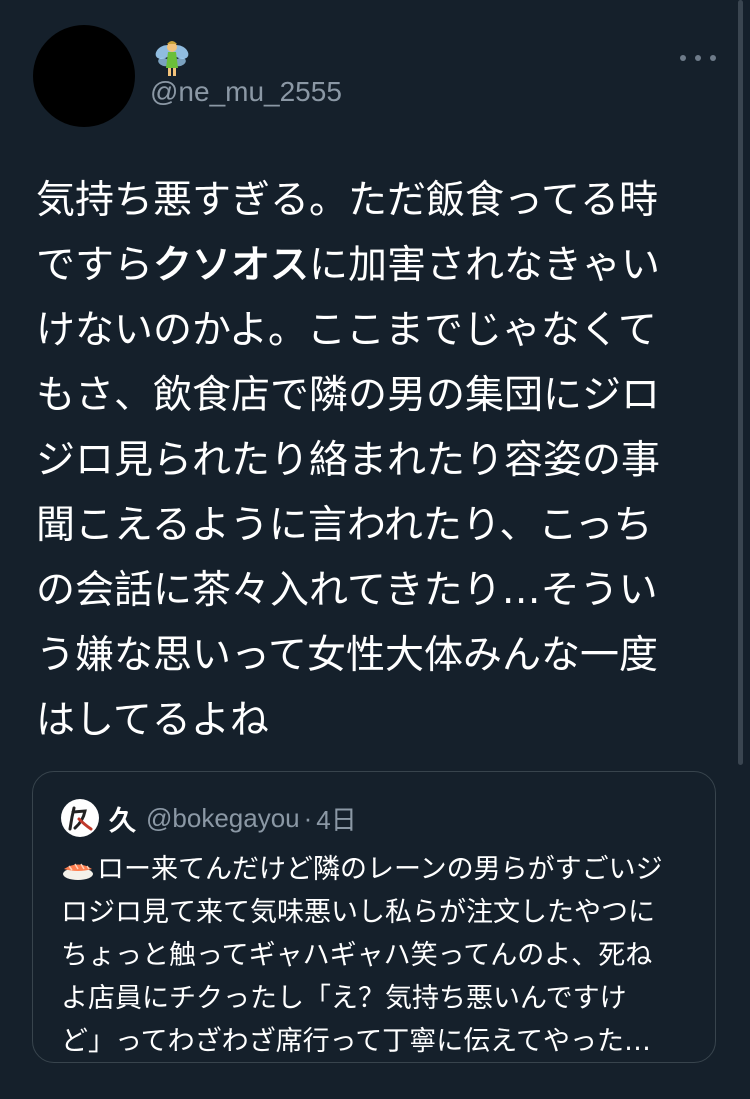 Image resolution: width=750 pixels, height=1099 pixels. Describe the element at coordinates (347, 590) in the screenshot. I see `tweet-line: の会話に茶々入れてきたり…そうい` at that location.